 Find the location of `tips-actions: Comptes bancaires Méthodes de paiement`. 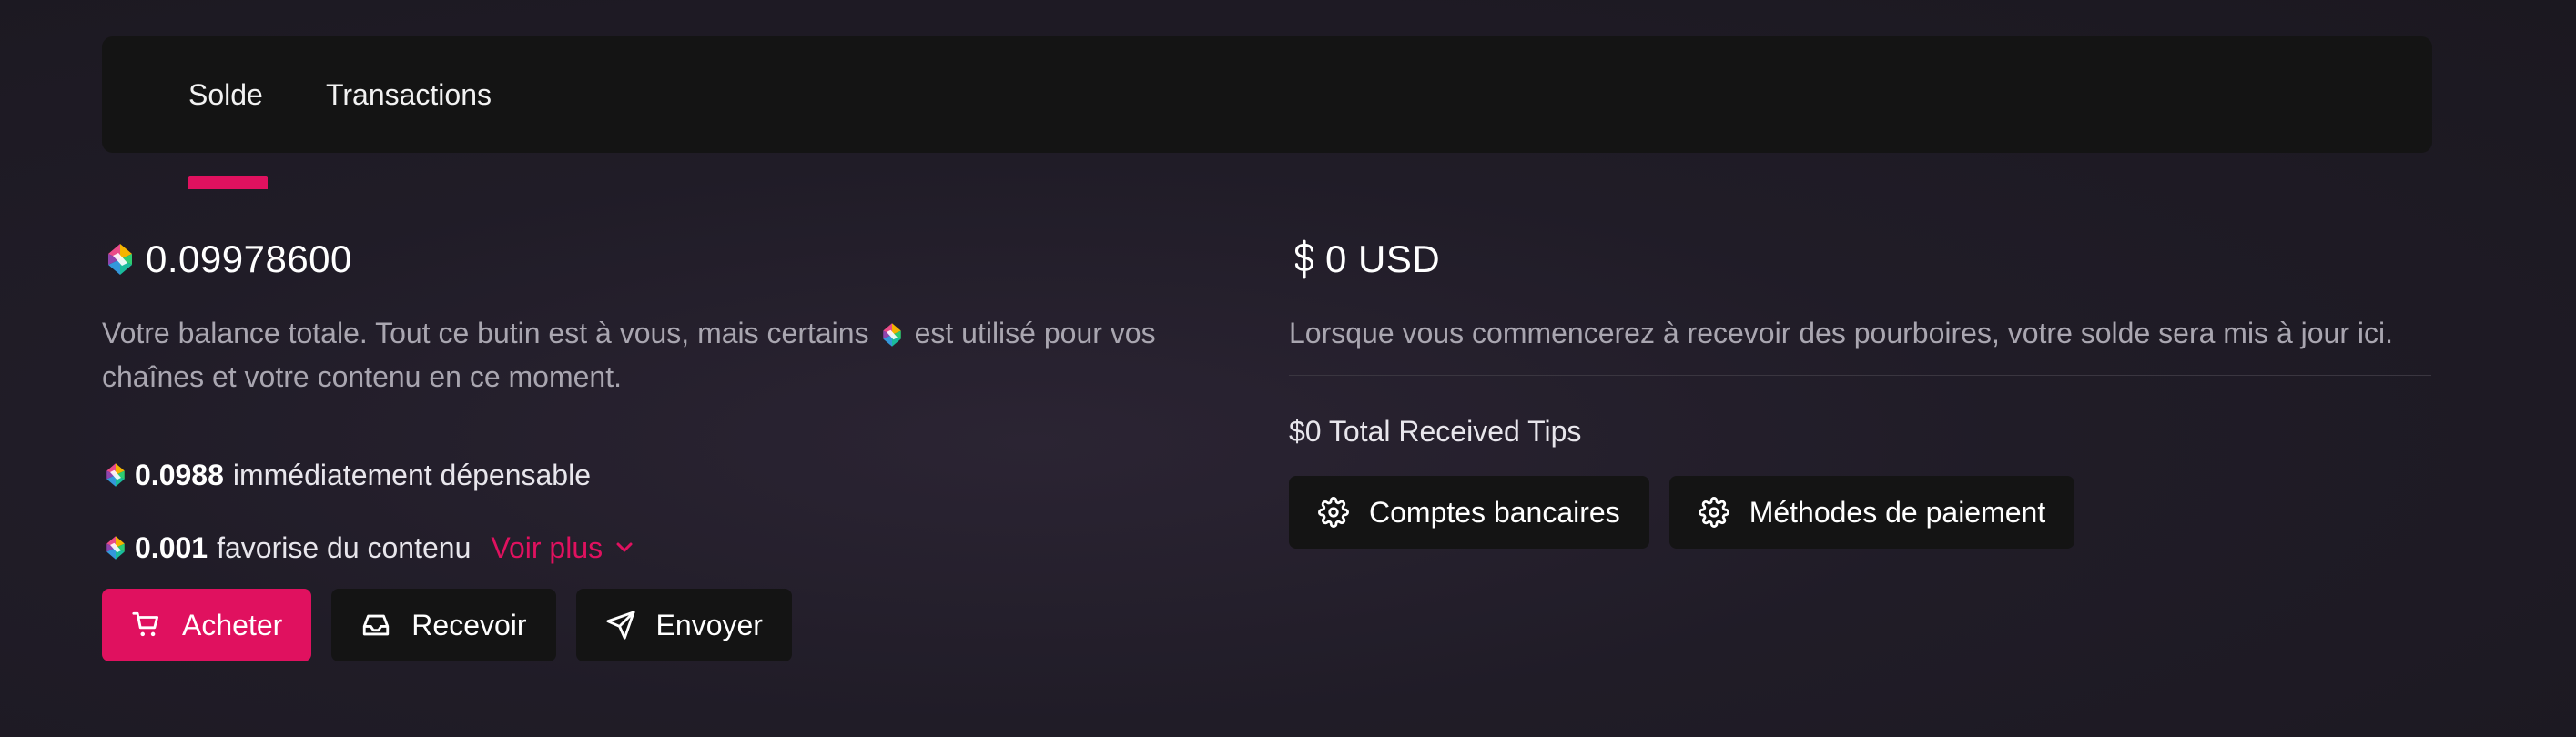

tips-actions: Comptes bancaires Méthodes de paiement is located at coordinates (1860, 513).